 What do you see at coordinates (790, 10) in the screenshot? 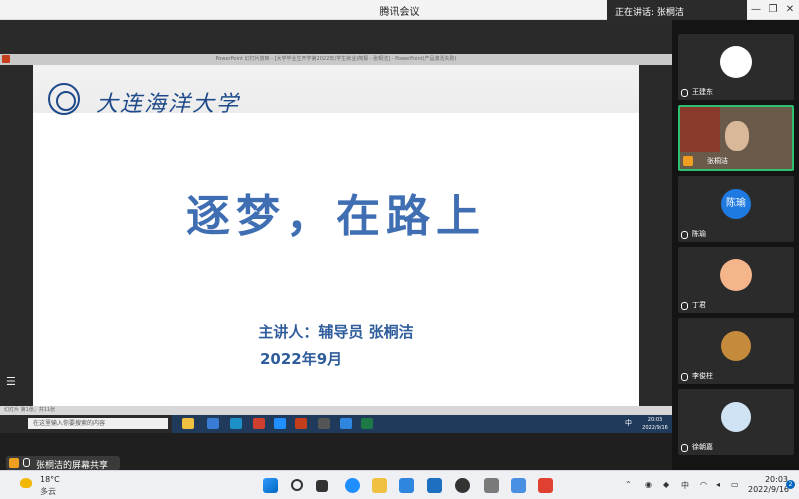
I see `close-icon: ✕` at bounding box center [790, 10].